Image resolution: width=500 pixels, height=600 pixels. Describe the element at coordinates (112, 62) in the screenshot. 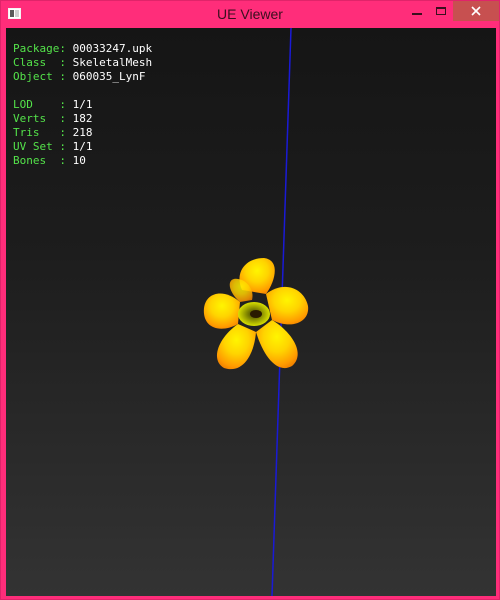

I see `class-value: SkeletalMesh` at that location.